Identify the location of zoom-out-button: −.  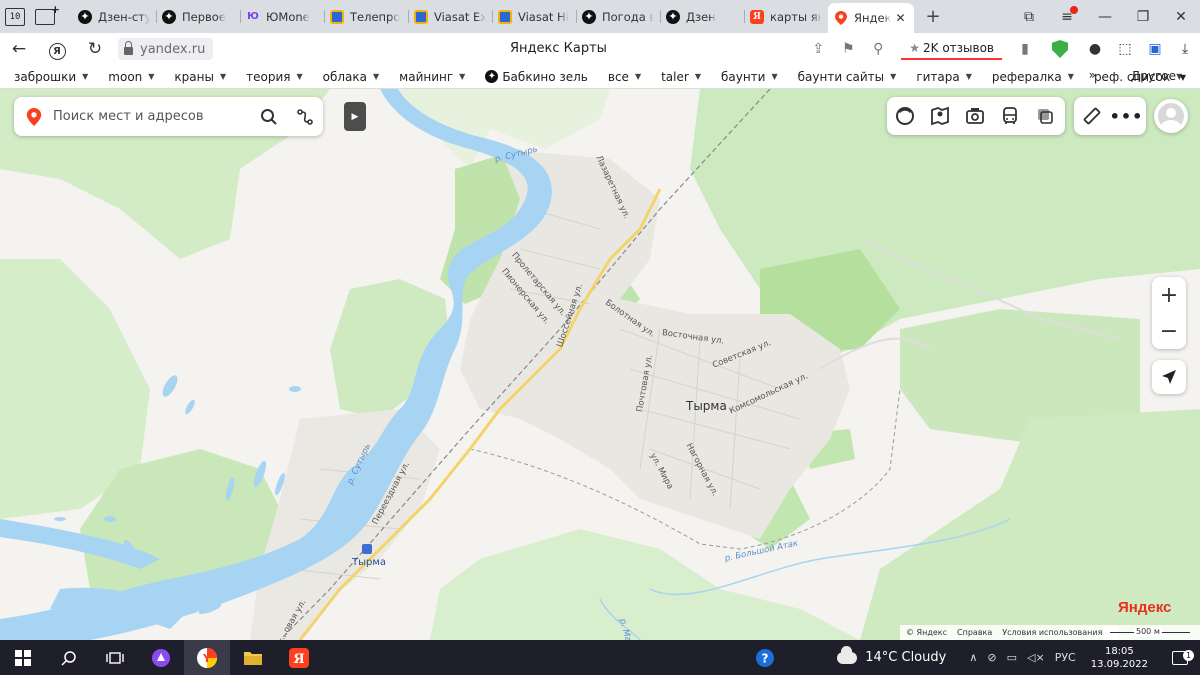
(1169, 331).